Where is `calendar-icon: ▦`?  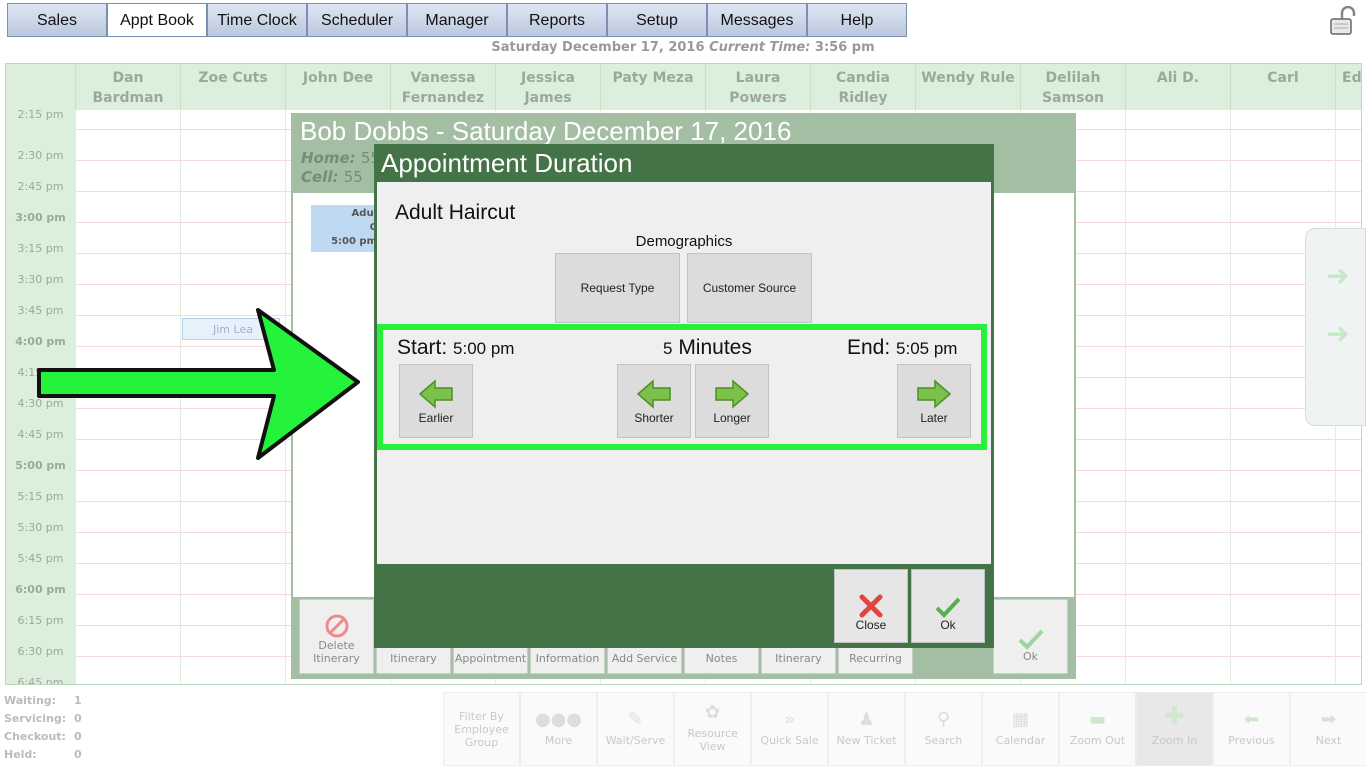
calendar-icon: ▦ is located at coordinates (1020, 719).